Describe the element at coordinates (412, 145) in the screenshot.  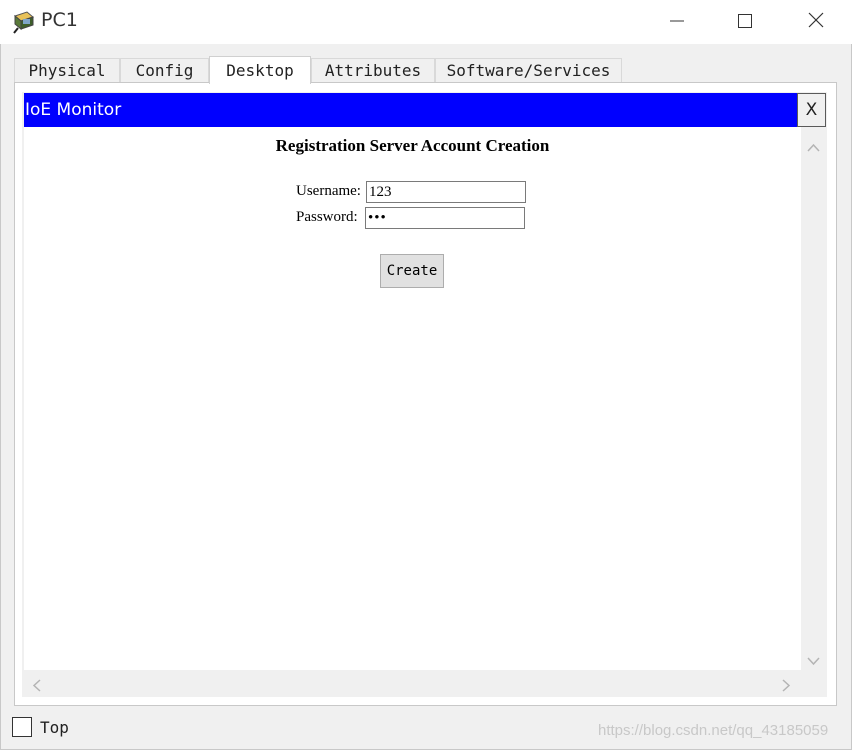
I see `page-title: Registration Server Account Creation` at that location.